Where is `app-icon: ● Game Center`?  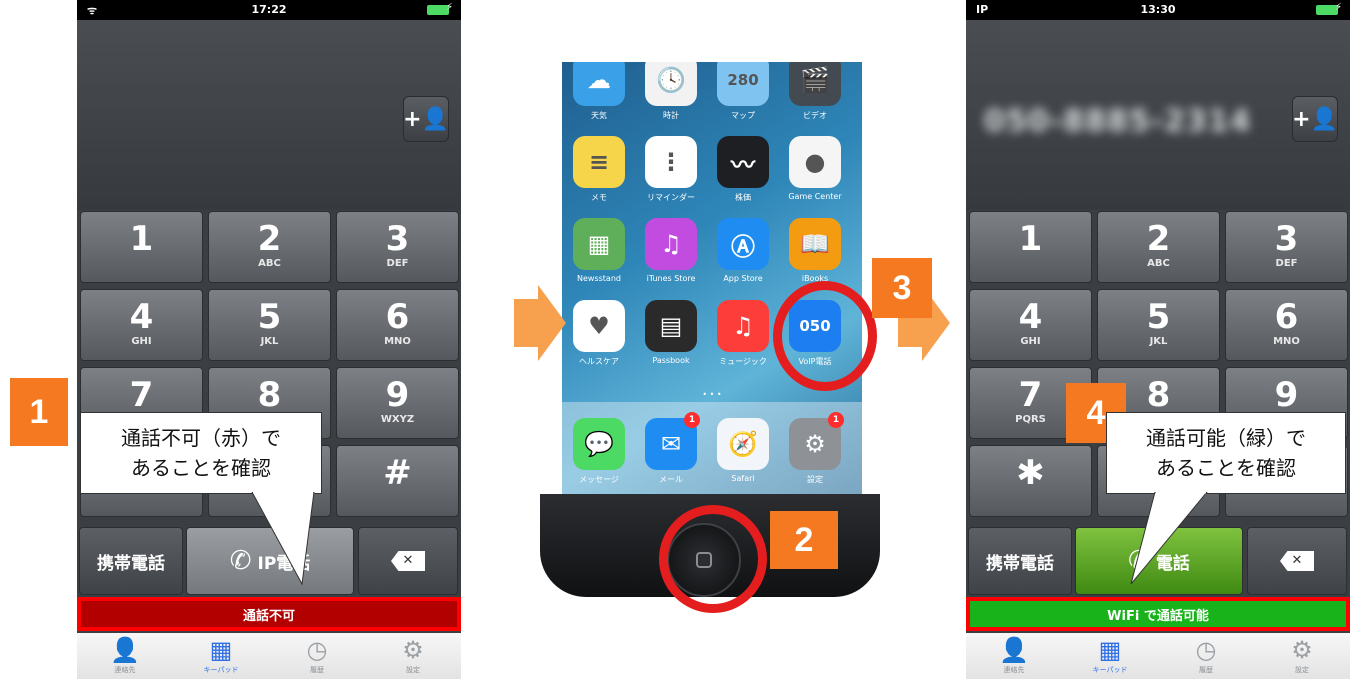 app-icon: ● Game Center is located at coordinates (815, 174).